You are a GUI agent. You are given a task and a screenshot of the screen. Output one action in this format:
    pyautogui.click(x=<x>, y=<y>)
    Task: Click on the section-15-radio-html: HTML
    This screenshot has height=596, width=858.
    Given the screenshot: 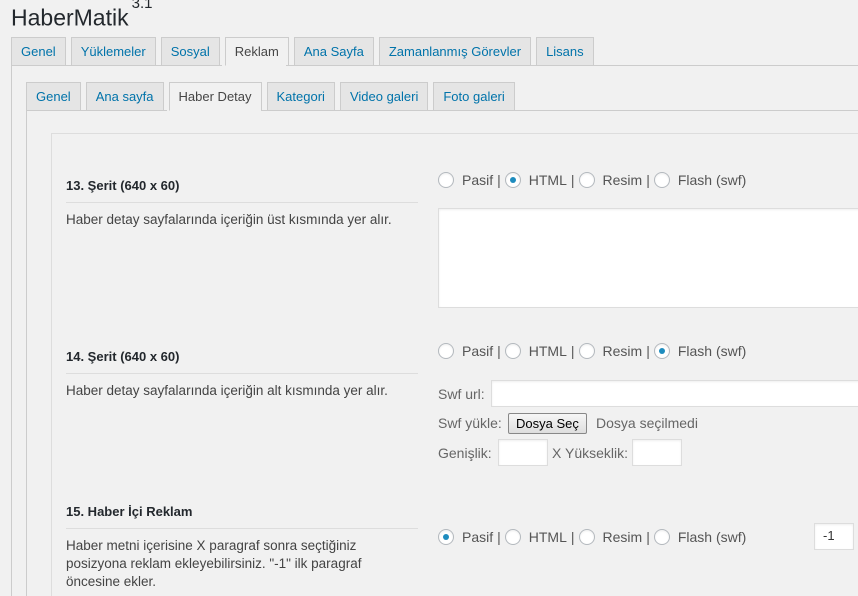 What is the action you would take?
    pyautogui.click(x=535, y=537)
    